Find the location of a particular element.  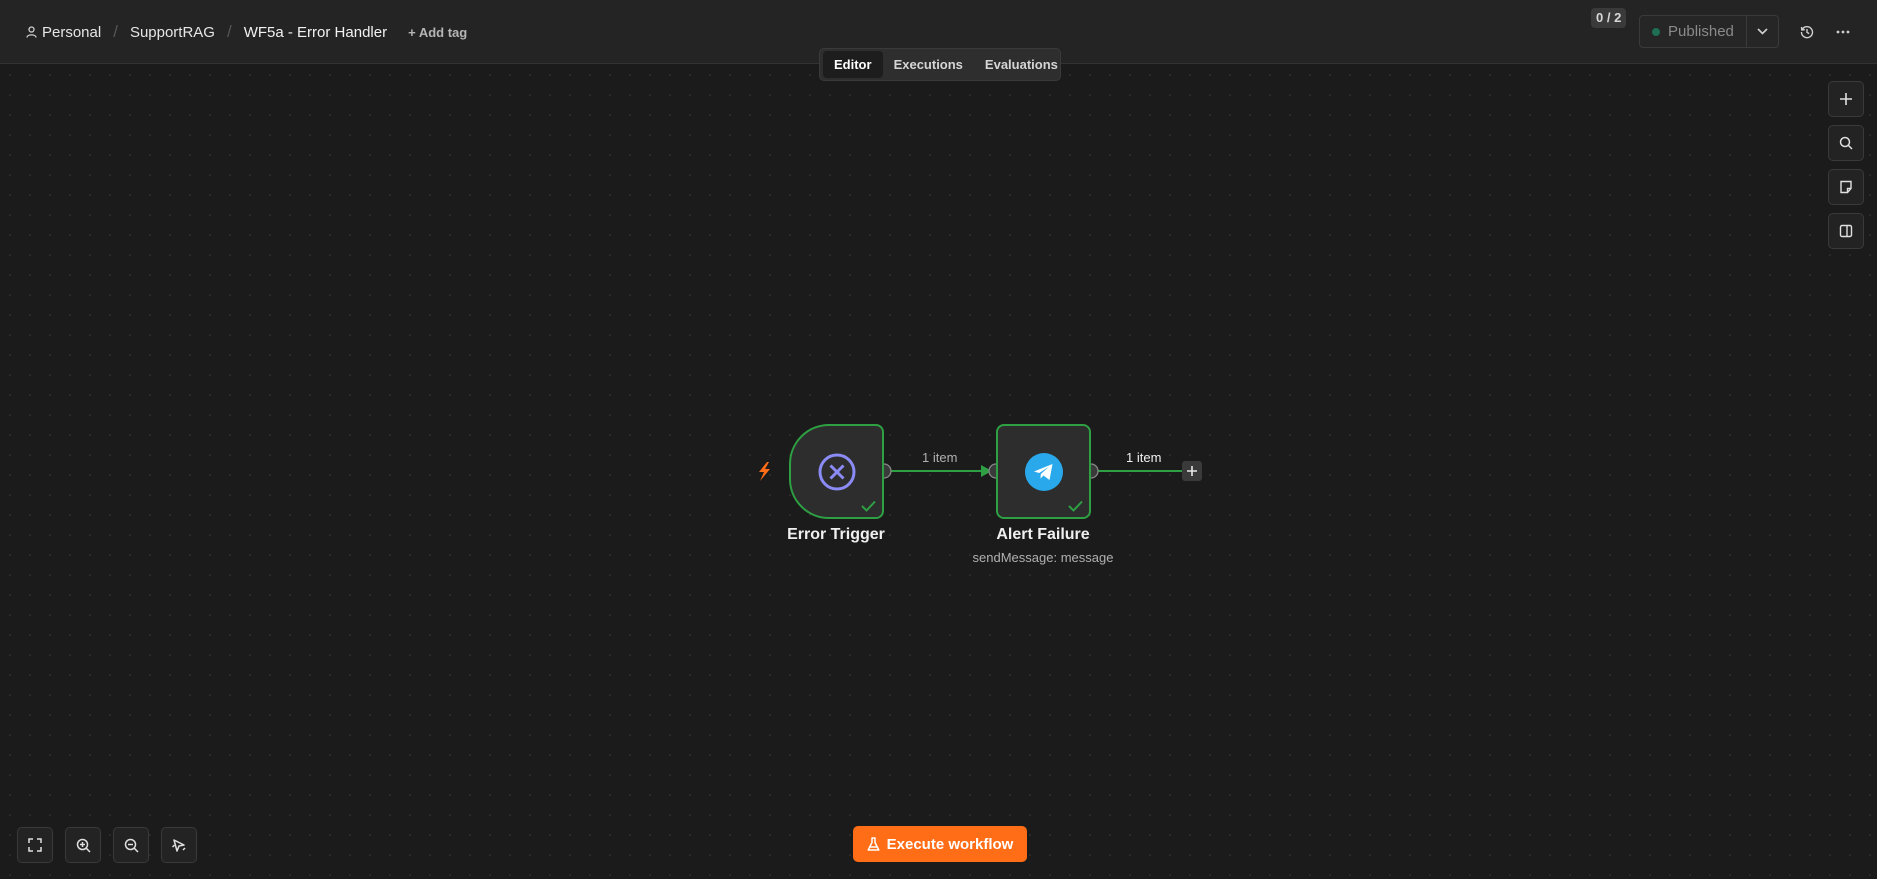

node-error-trigger is located at coordinates (836, 471).